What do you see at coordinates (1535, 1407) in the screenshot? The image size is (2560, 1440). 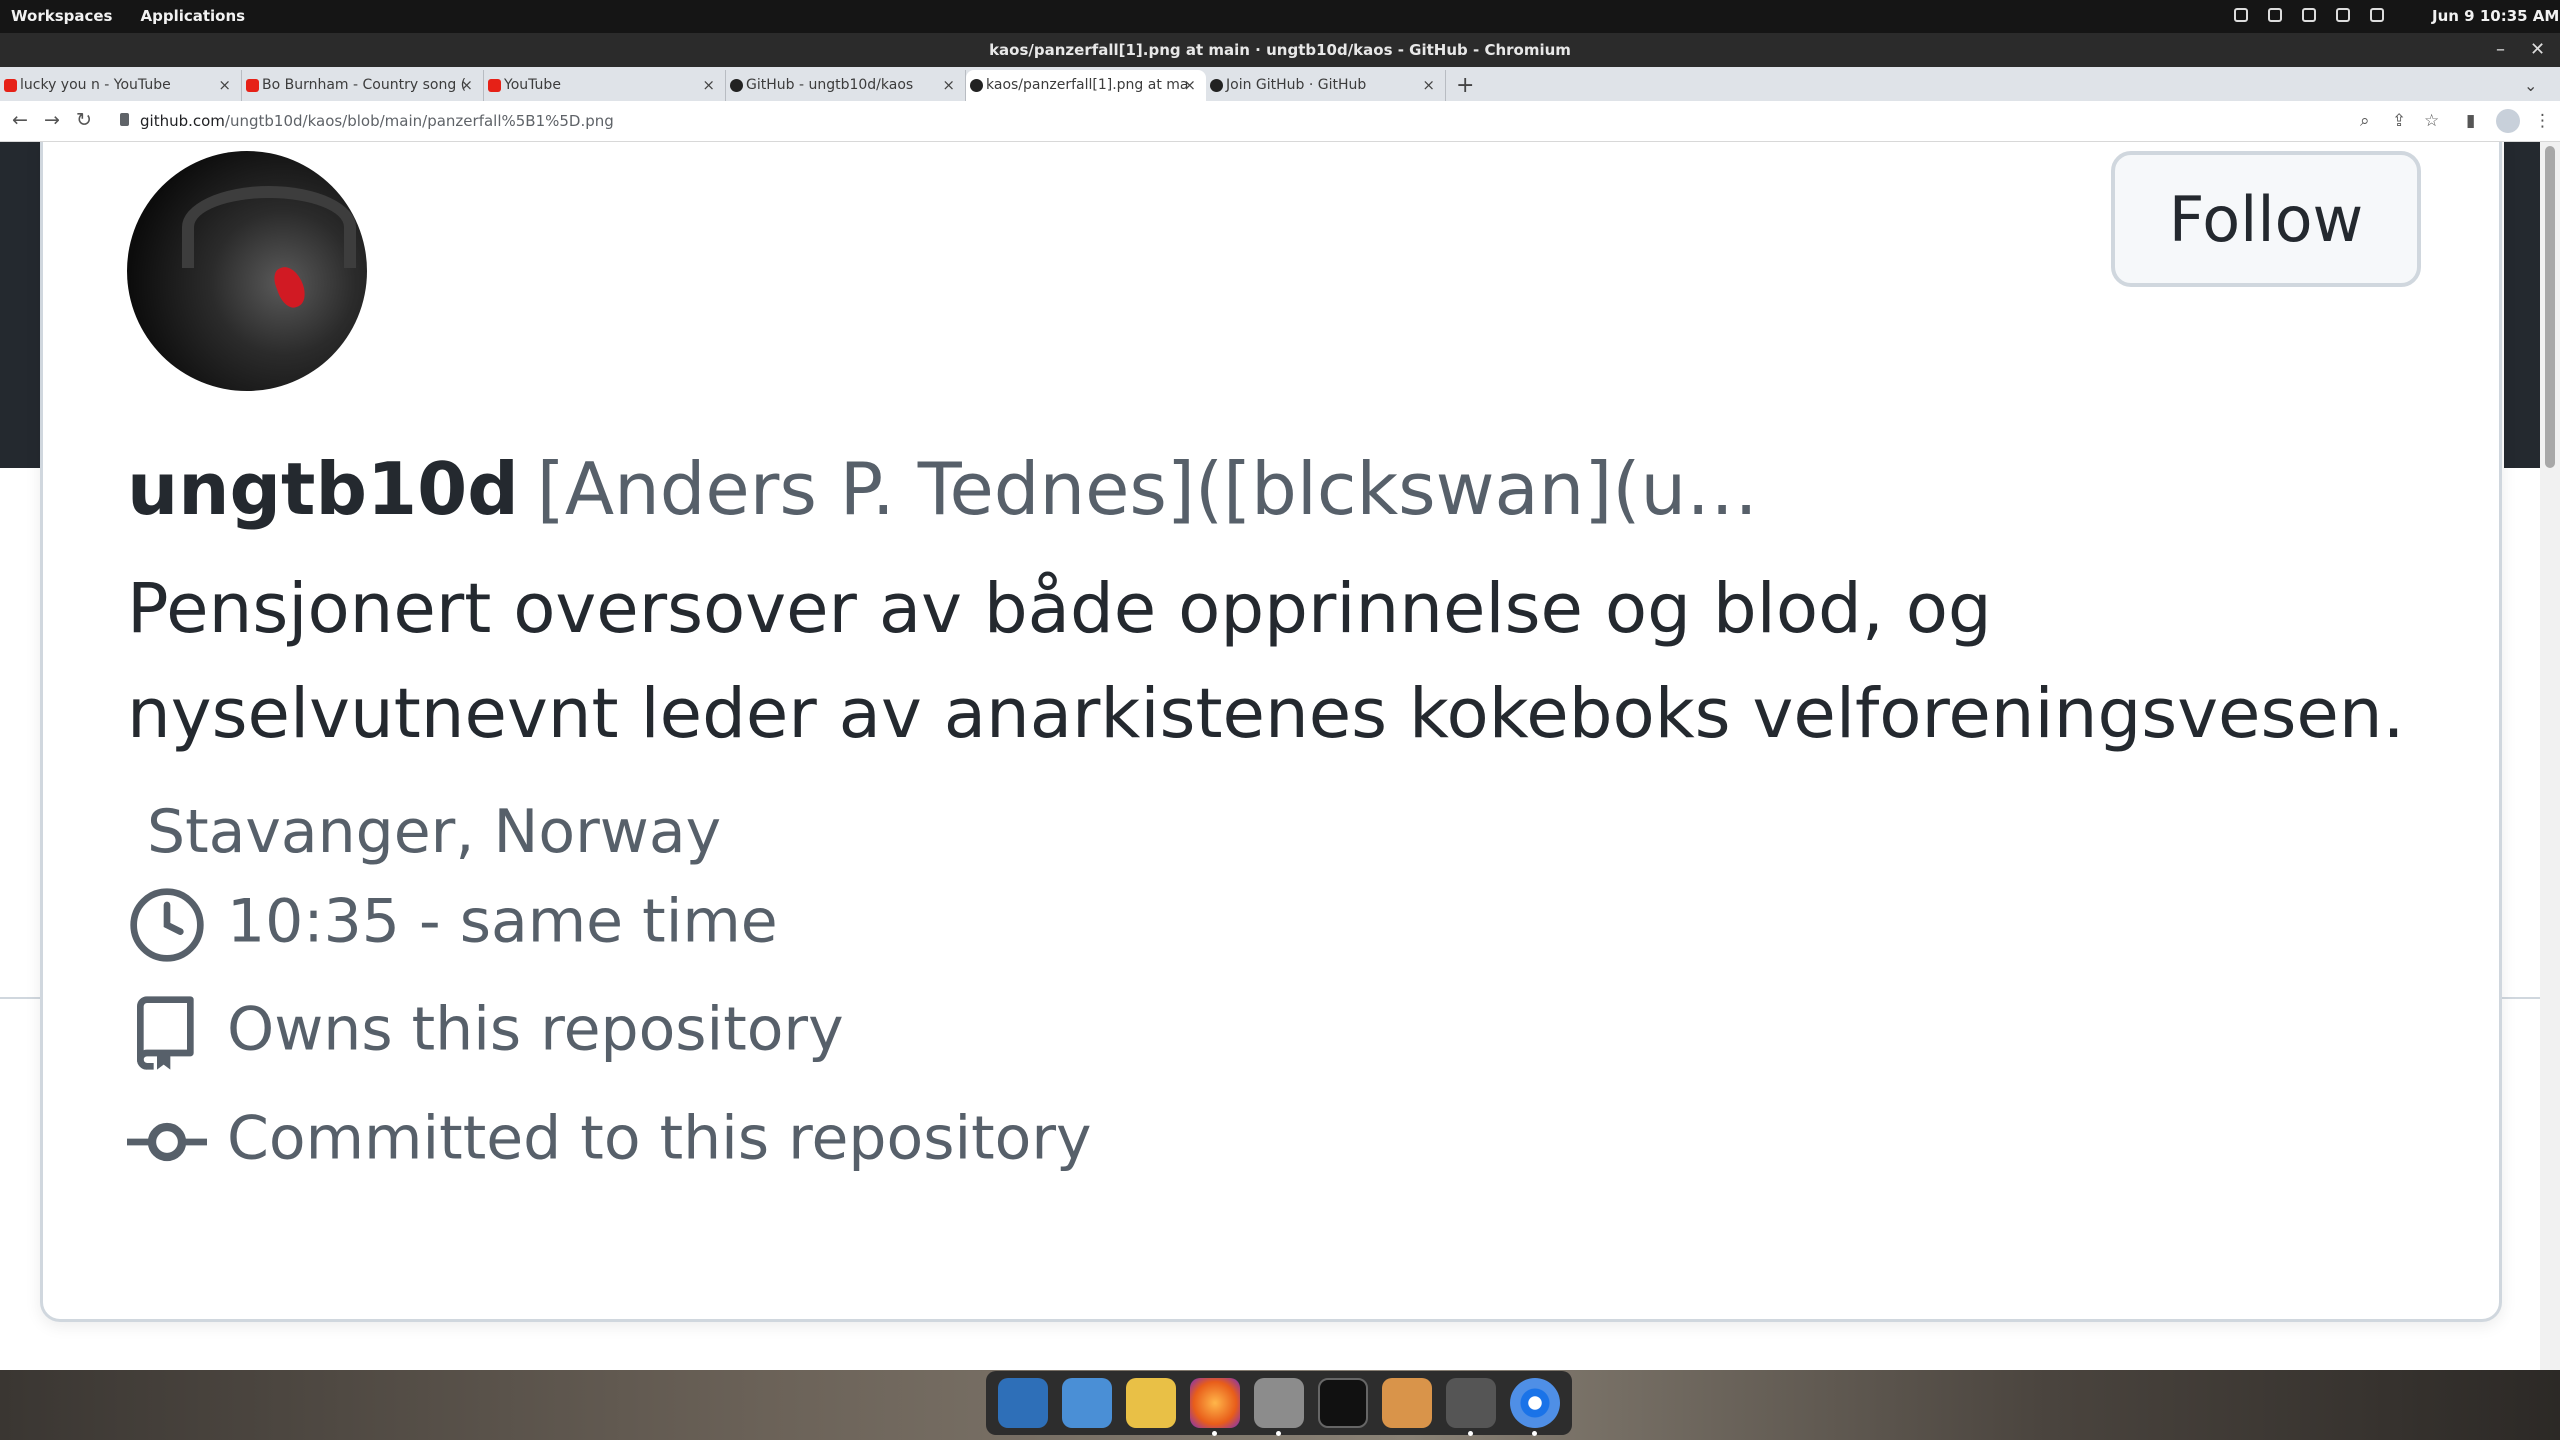 I see `chromium-icon` at bounding box center [1535, 1407].